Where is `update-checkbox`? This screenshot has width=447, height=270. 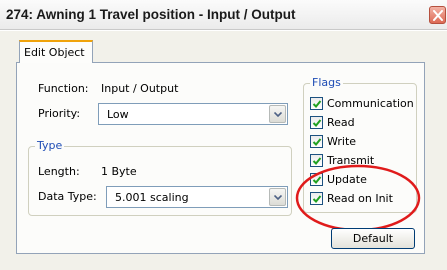 update-checkbox is located at coordinates (316, 179).